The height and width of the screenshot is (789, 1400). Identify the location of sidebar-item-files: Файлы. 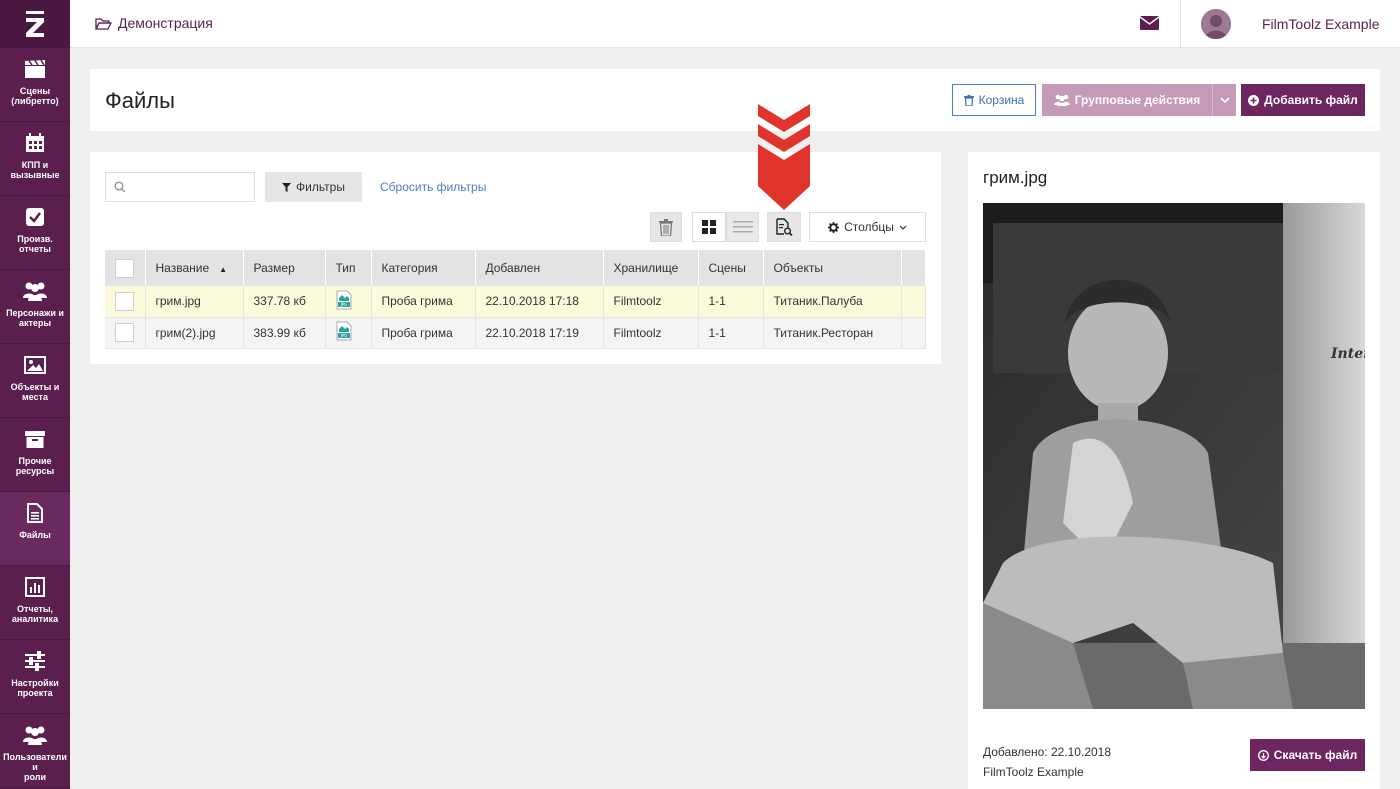
(35, 529).